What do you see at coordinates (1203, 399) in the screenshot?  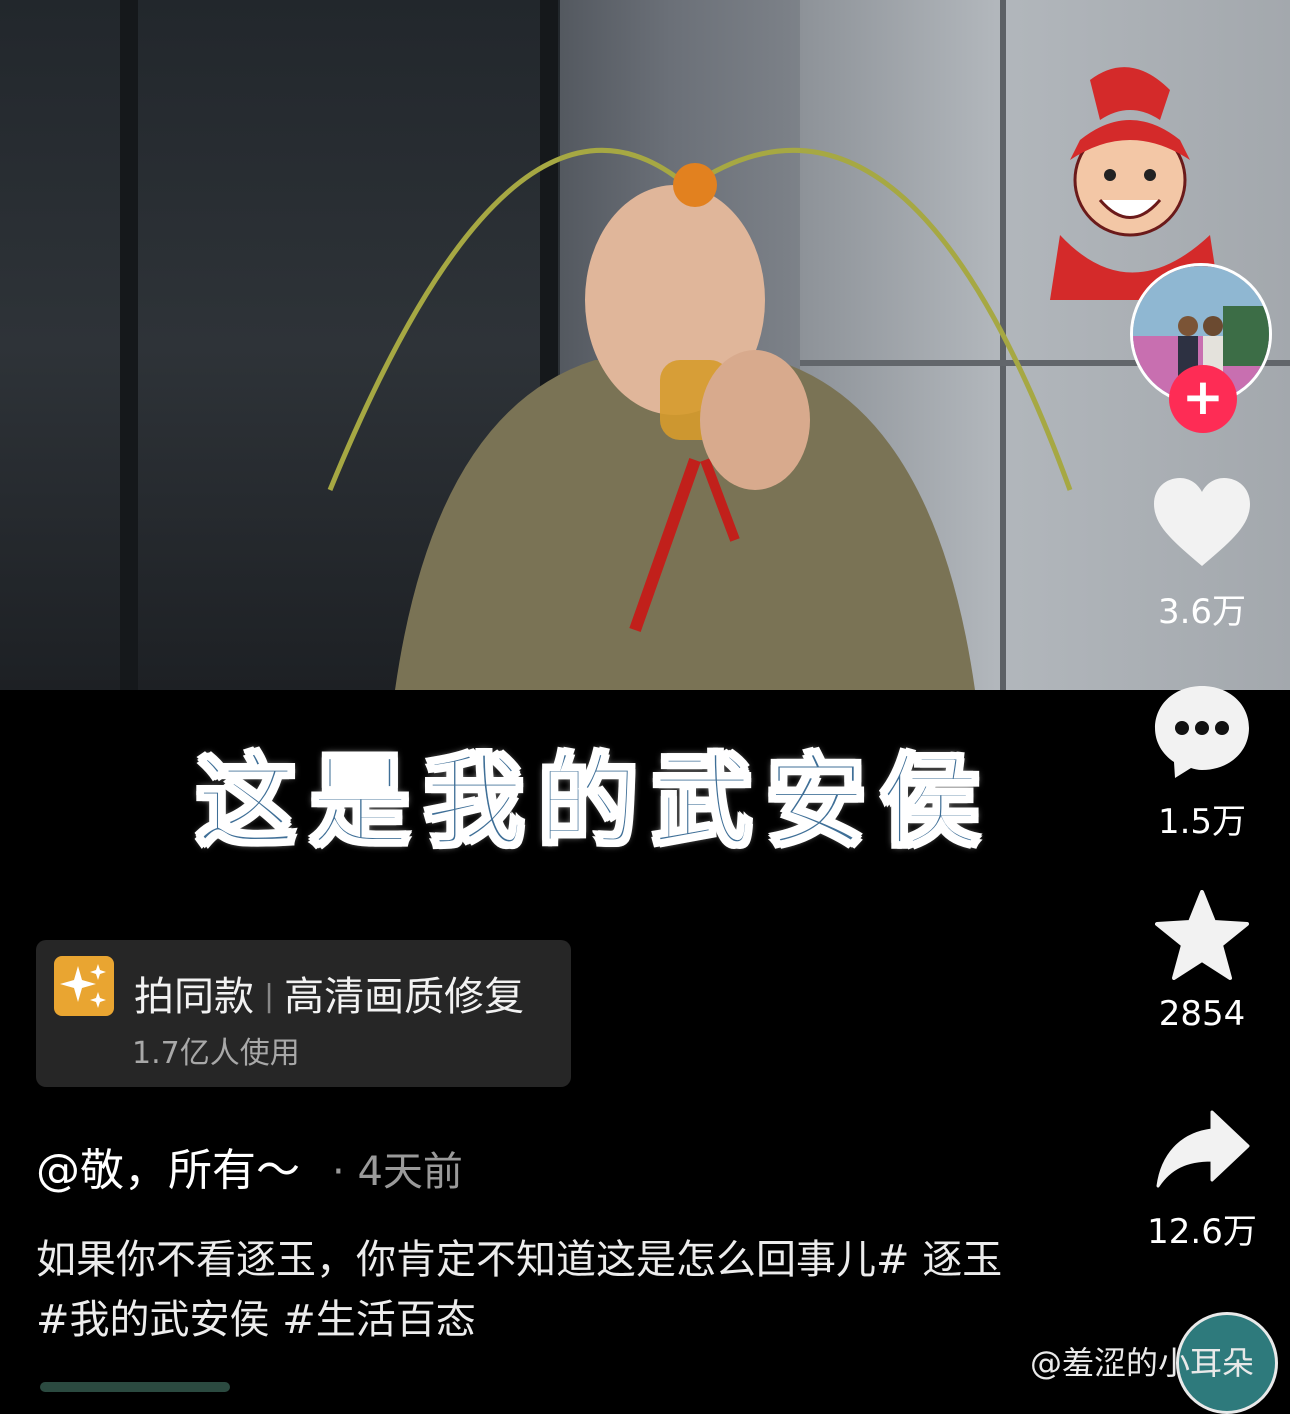 I see `follow-button: +` at bounding box center [1203, 399].